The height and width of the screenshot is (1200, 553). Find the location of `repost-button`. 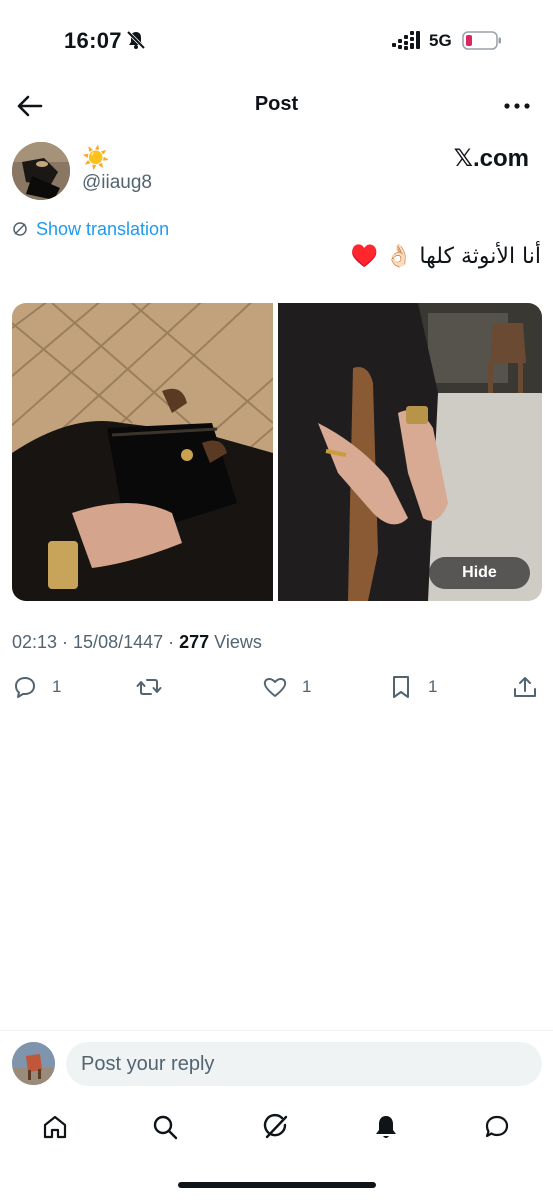

repost-button is located at coordinates (149, 687).